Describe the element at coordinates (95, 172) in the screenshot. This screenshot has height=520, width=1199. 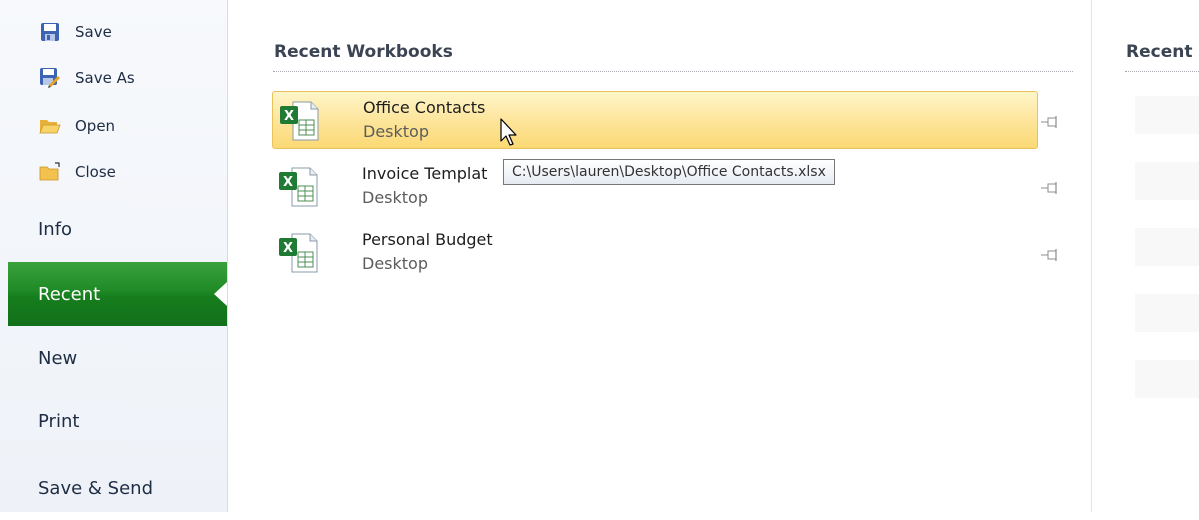
I see `close-label: Close` at that location.